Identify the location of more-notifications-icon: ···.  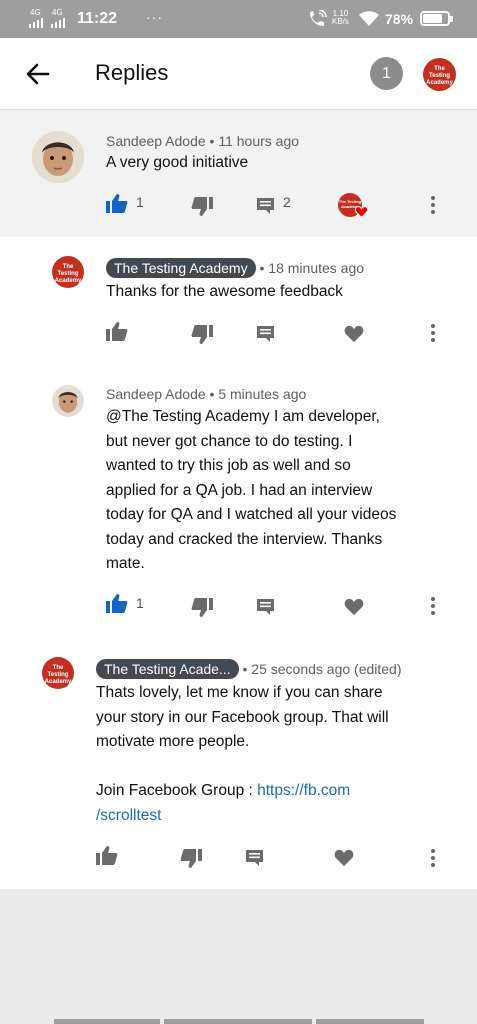
(154, 17).